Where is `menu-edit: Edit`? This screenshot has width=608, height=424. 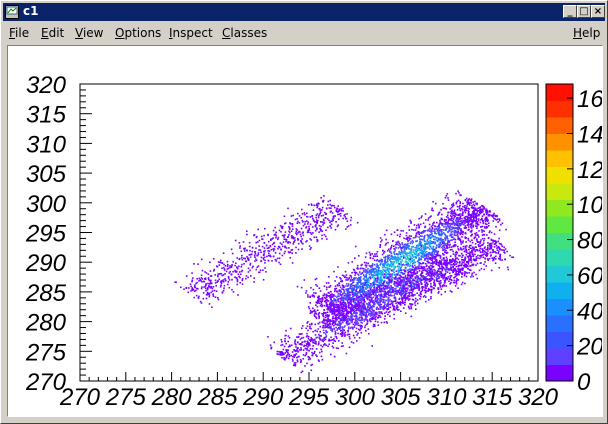
menu-edit: Edit is located at coordinates (52, 33).